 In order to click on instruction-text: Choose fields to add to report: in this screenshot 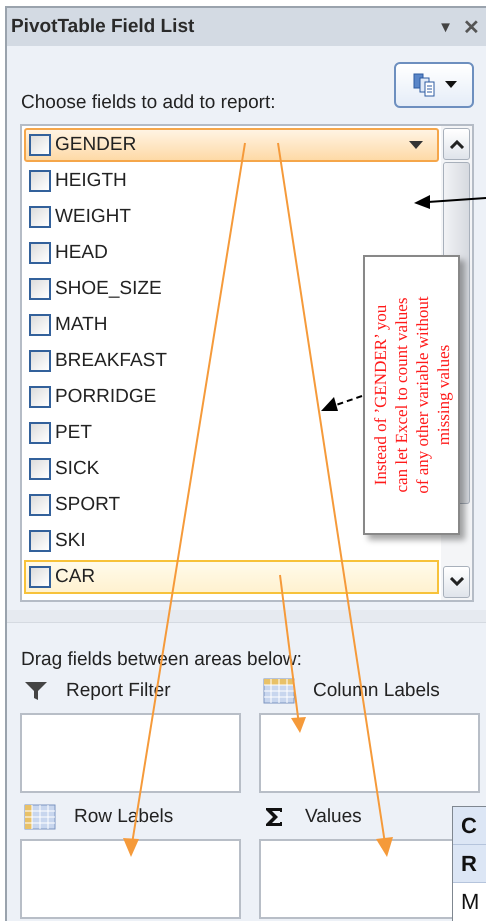, I will do `click(148, 103)`.